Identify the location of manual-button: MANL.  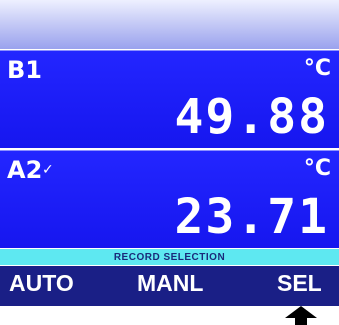
(170, 283).